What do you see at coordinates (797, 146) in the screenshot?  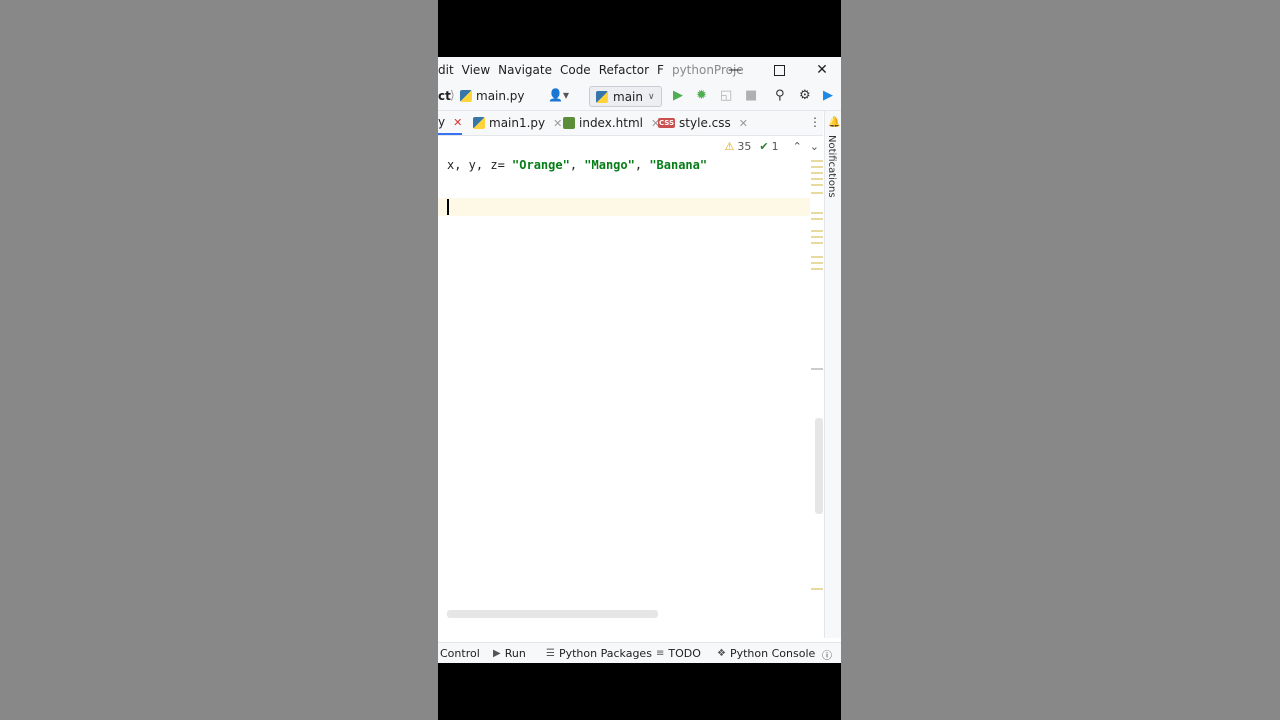 I see `chevron-up-icon: ⌃` at bounding box center [797, 146].